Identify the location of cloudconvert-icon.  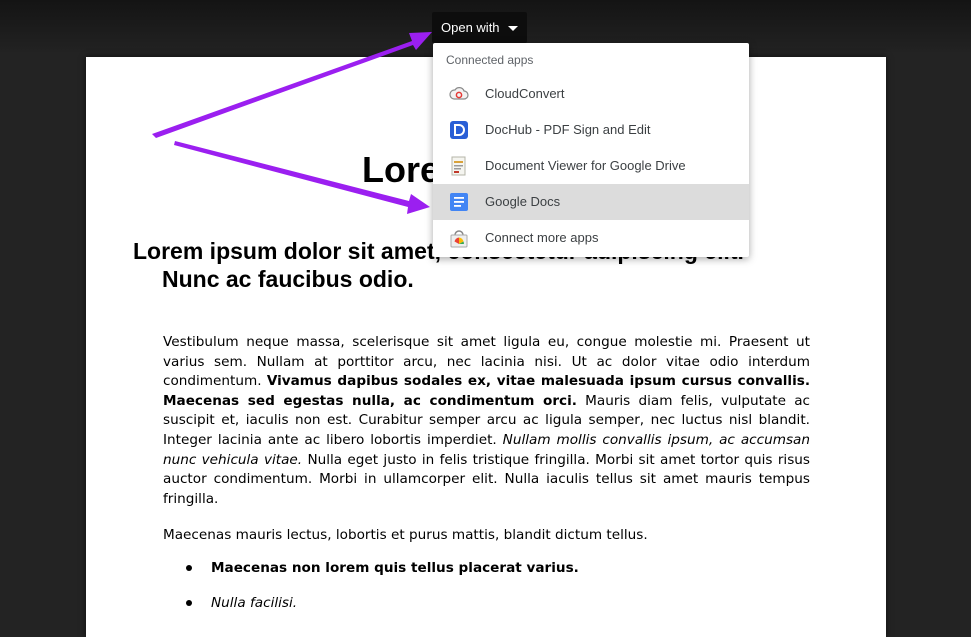
(459, 94).